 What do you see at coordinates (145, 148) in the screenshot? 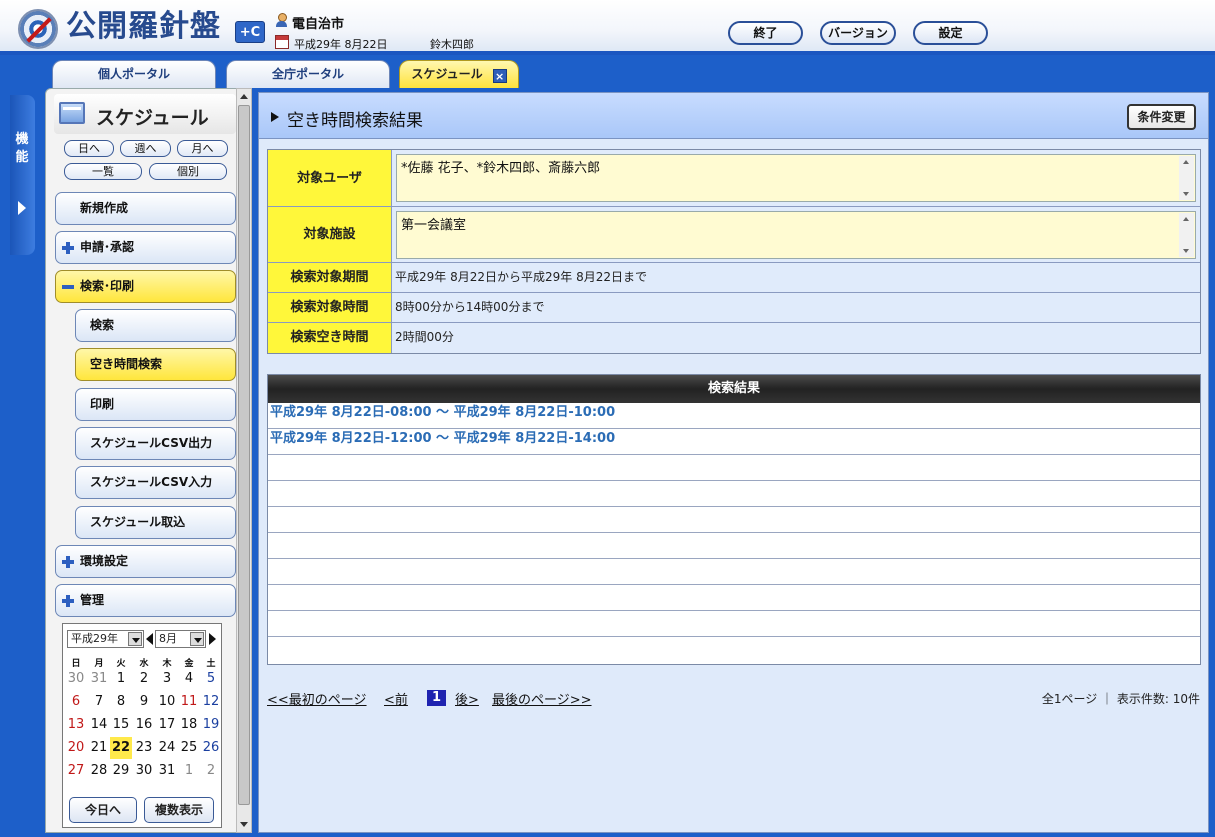
I see `week-view-button: 週へ` at bounding box center [145, 148].